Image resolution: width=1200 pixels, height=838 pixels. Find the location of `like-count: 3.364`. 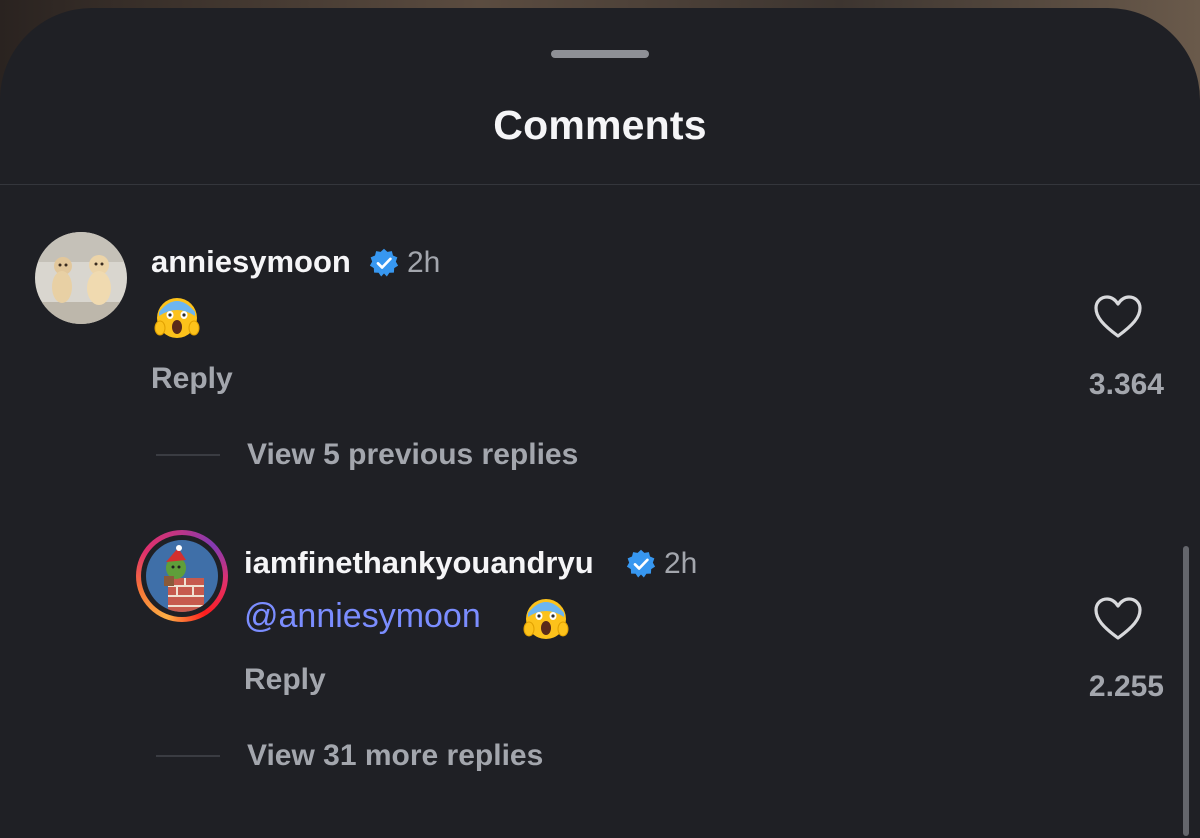

like-count: 3.364 is located at coordinates (1126, 384).